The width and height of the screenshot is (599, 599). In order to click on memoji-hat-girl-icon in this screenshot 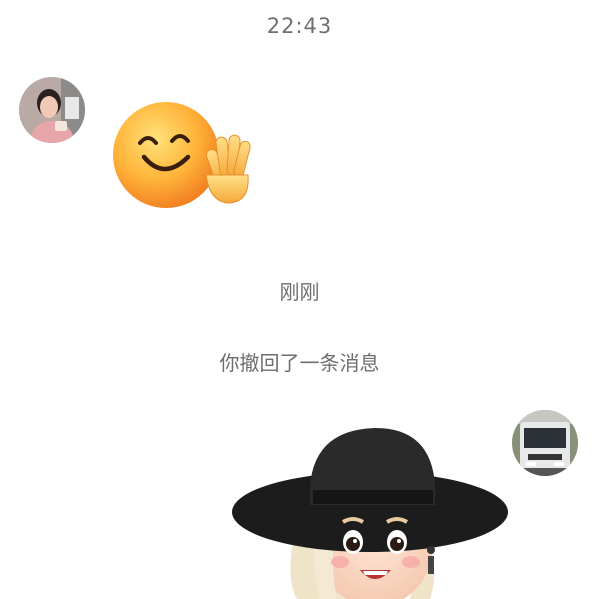, I will do `click(370, 513)`.